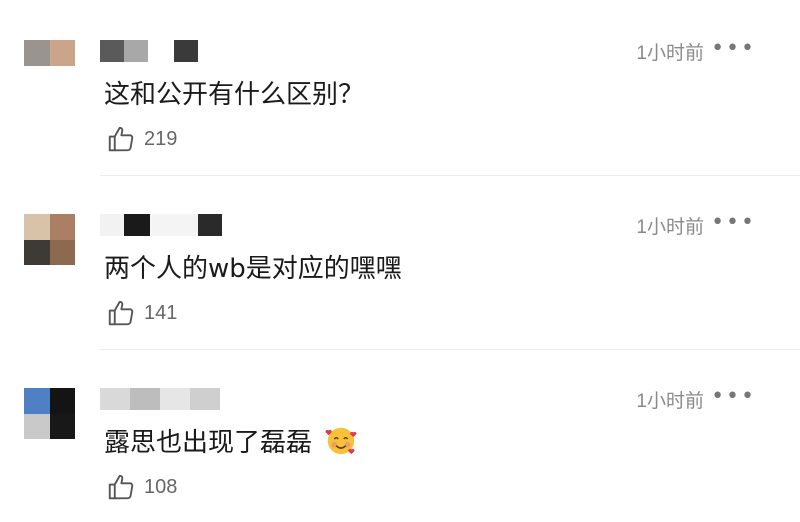 This screenshot has height=522, width=800. I want to click on comment-text: 露思也出现了磊磊, so click(231, 440).